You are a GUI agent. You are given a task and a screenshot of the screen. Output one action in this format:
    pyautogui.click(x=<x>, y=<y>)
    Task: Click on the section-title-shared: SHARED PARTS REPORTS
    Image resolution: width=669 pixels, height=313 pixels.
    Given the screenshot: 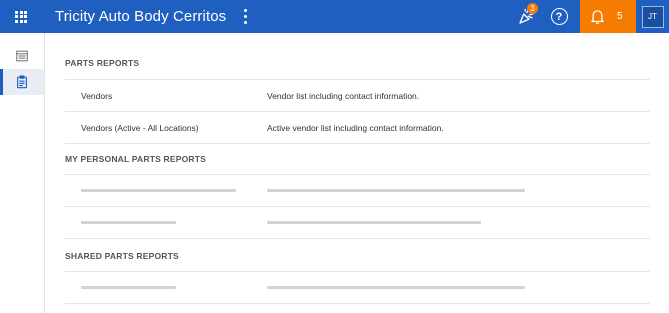 What is the action you would take?
    pyautogui.click(x=122, y=256)
    